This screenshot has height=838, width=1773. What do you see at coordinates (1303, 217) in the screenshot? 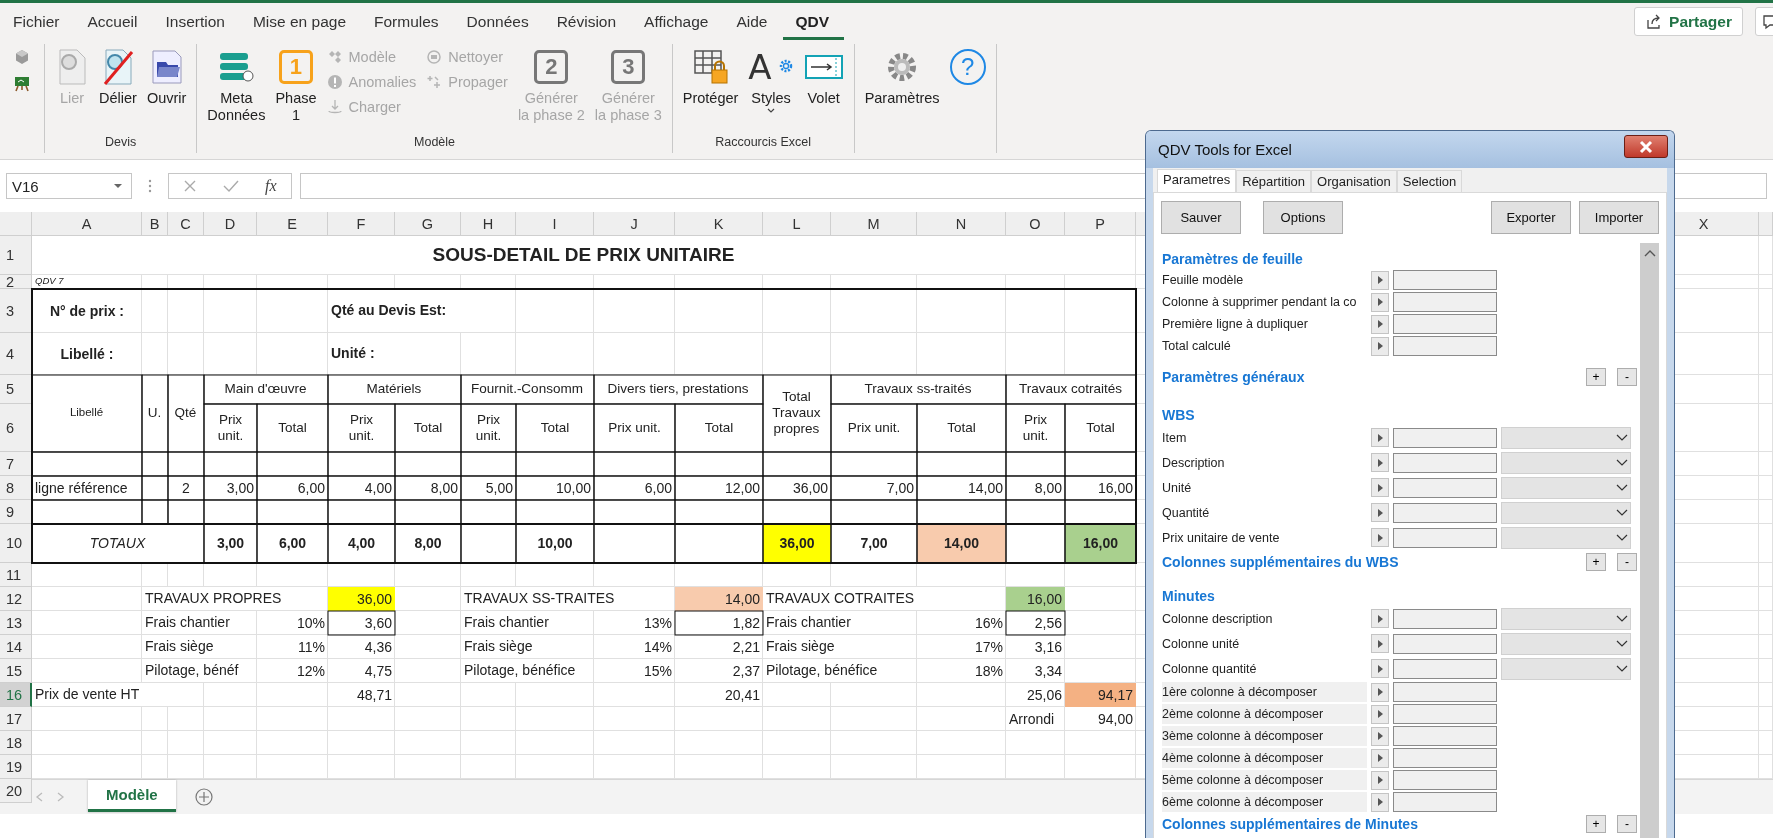
I see `panel-button: Options` at bounding box center [1303, 217].